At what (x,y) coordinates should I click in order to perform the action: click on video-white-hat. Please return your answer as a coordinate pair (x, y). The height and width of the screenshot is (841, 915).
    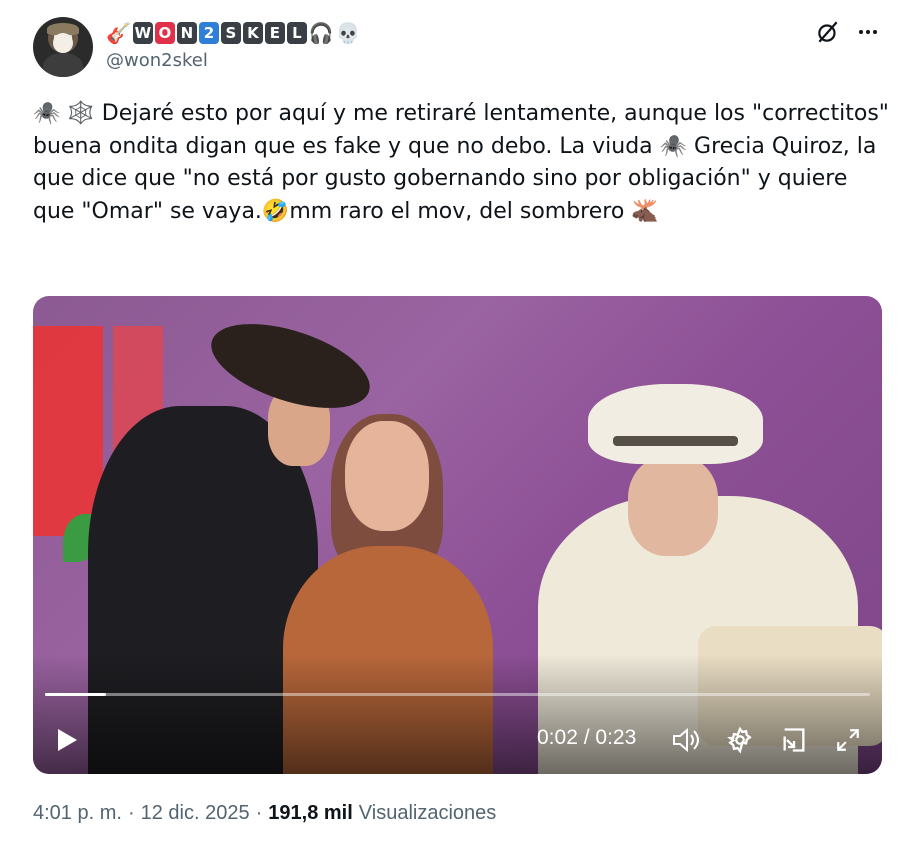
    Looking at the image, I should click on (675, 424).